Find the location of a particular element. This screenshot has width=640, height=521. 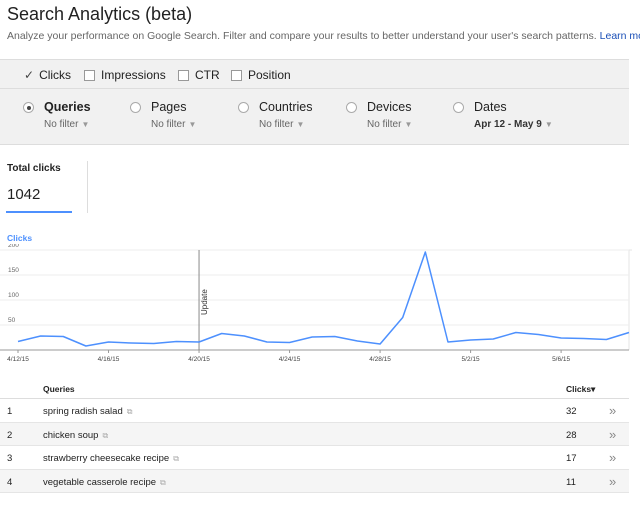

row-number: 2 is located at coordinates (10, 435).